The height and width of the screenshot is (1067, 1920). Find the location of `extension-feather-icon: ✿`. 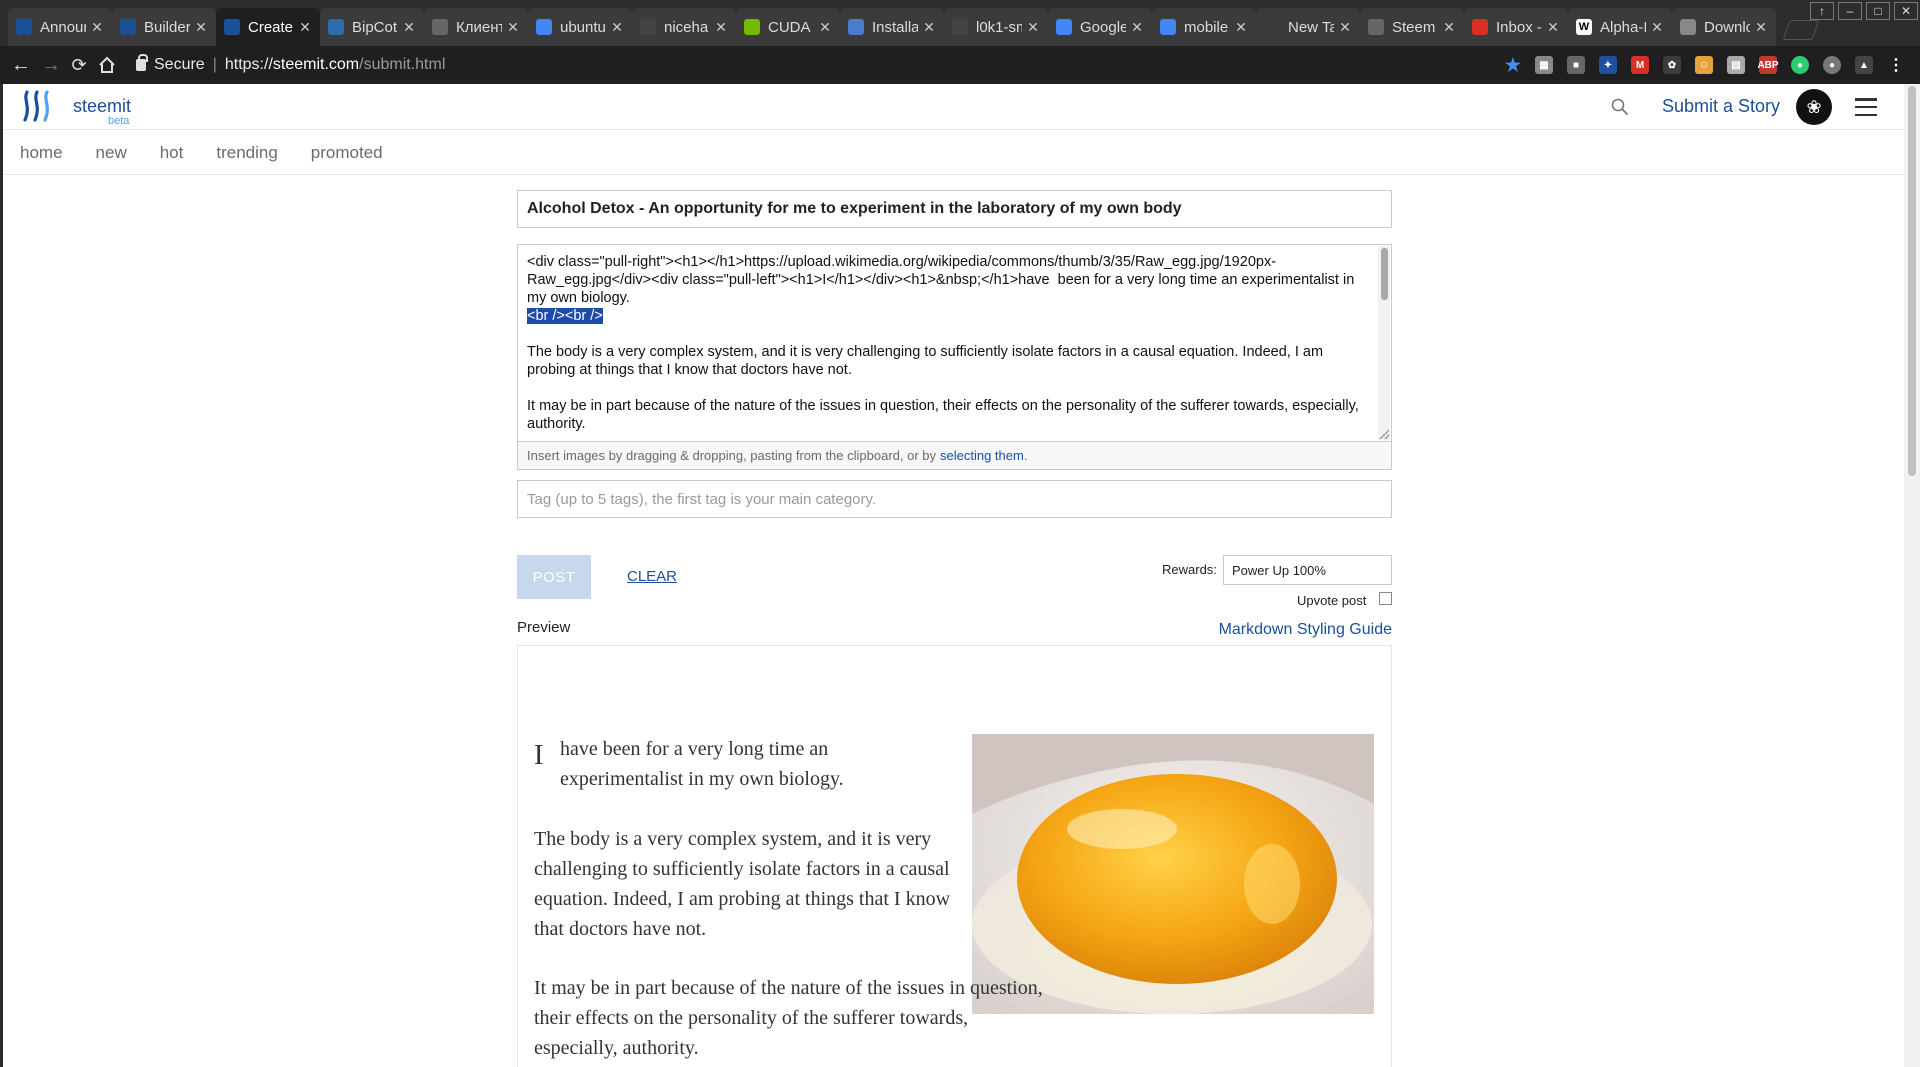

extension-feather-icon: ✿ is located at coordinates (1672, 65).